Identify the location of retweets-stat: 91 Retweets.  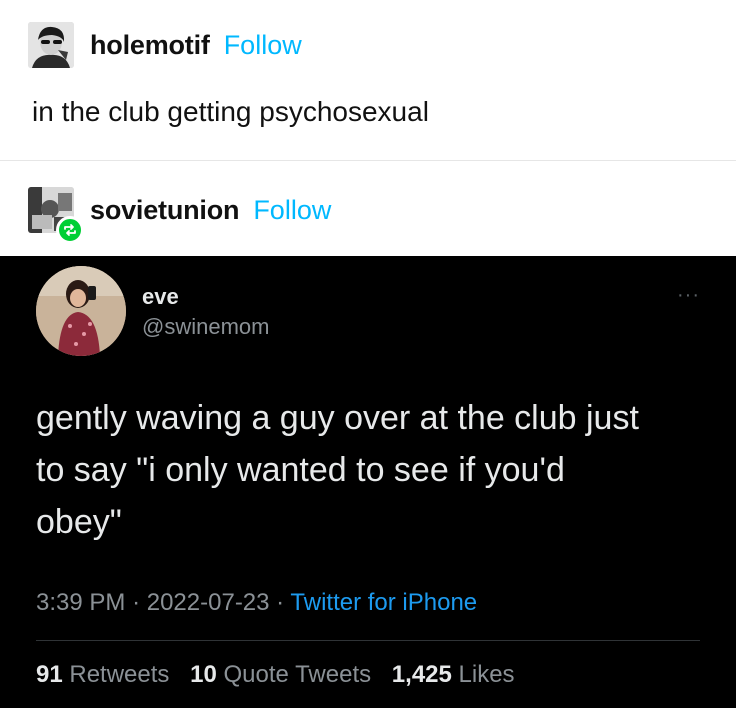
(106, 674).